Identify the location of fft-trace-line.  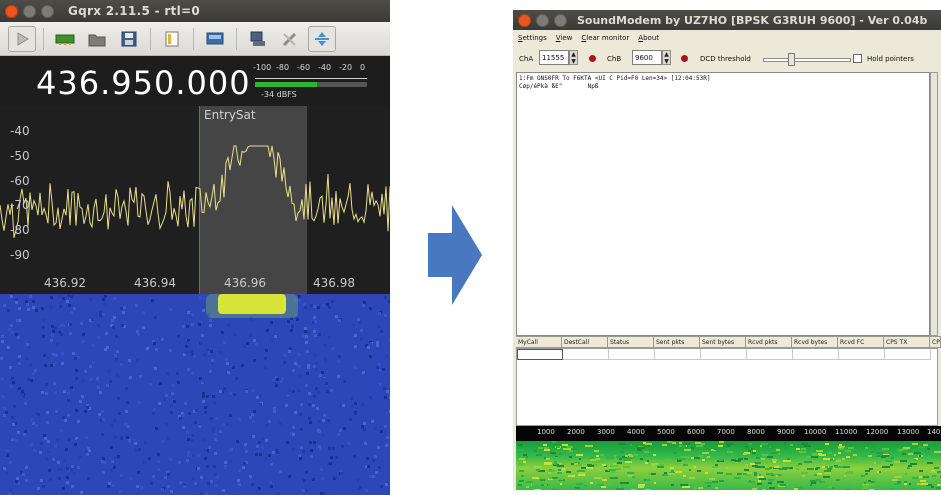
(195, 191).